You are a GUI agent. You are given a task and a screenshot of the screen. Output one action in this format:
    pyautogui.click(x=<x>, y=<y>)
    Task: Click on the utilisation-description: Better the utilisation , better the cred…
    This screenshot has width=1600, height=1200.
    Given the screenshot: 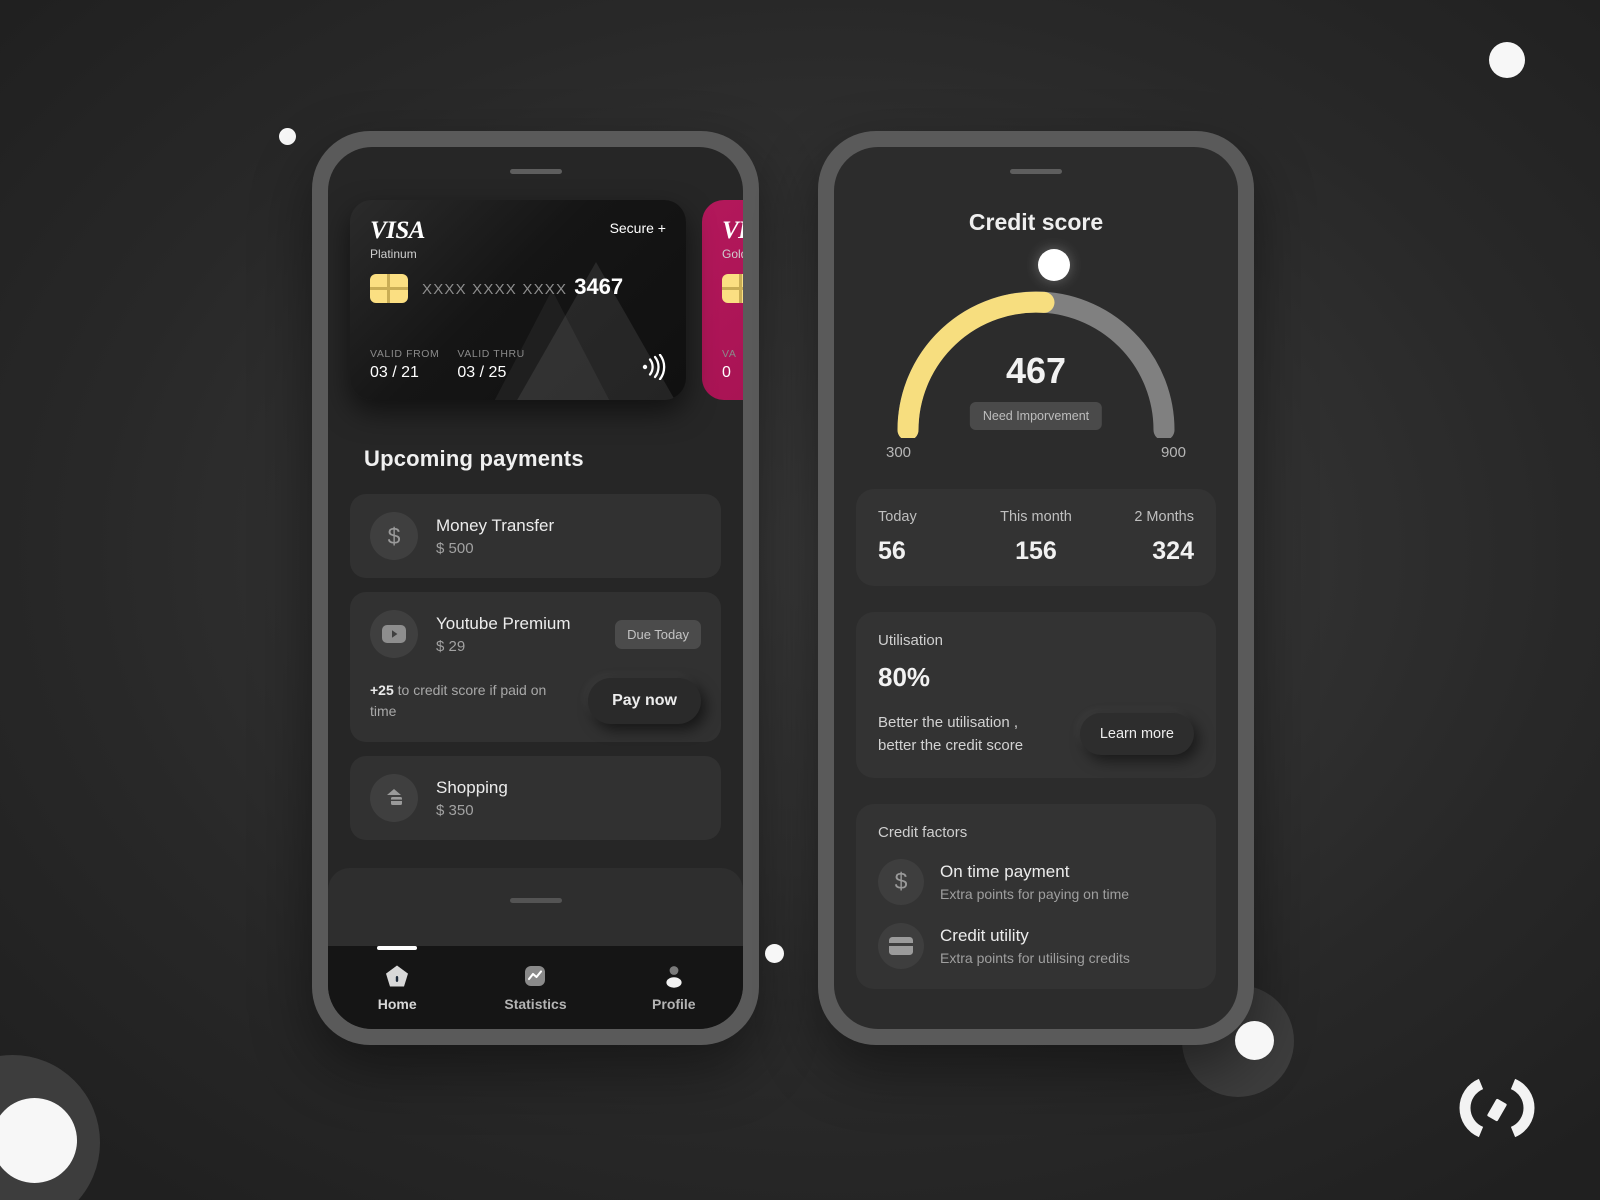 What is the action you would take?
    pyautogui.click(x=950, y=734)
    